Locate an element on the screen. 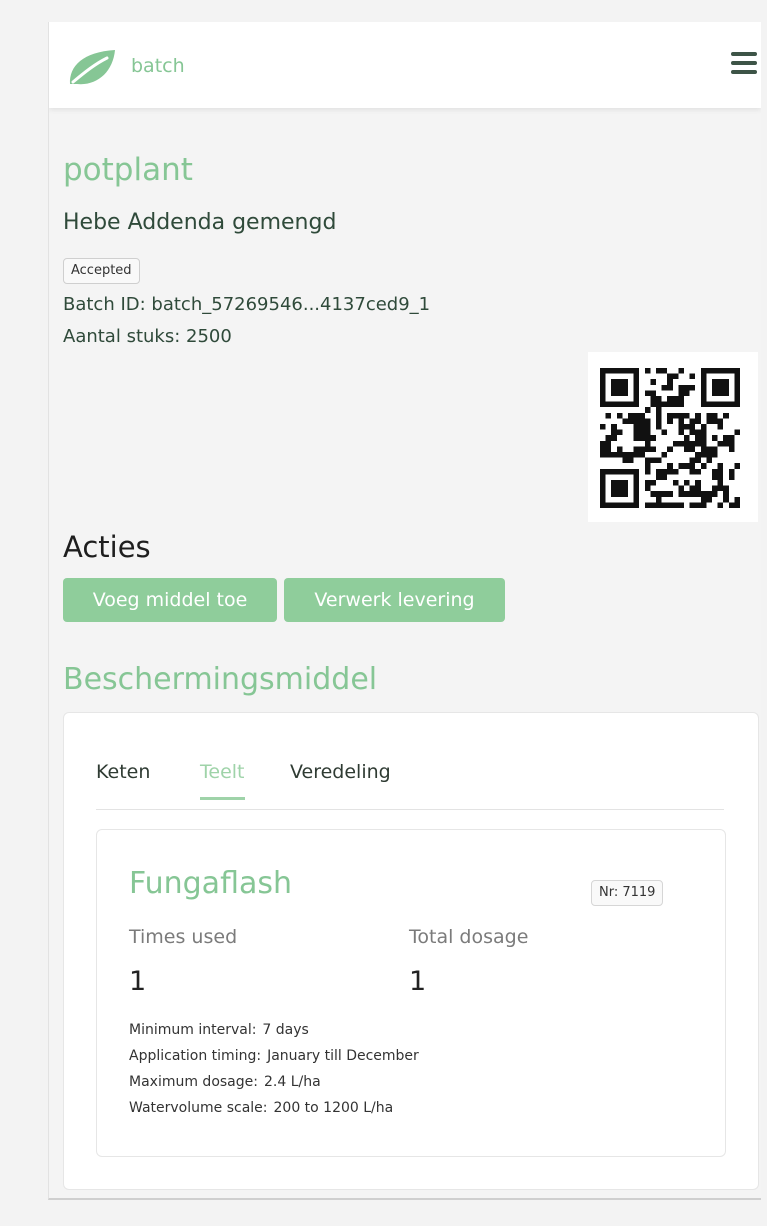  brand-name: batch is located at coordinates (158, 66).